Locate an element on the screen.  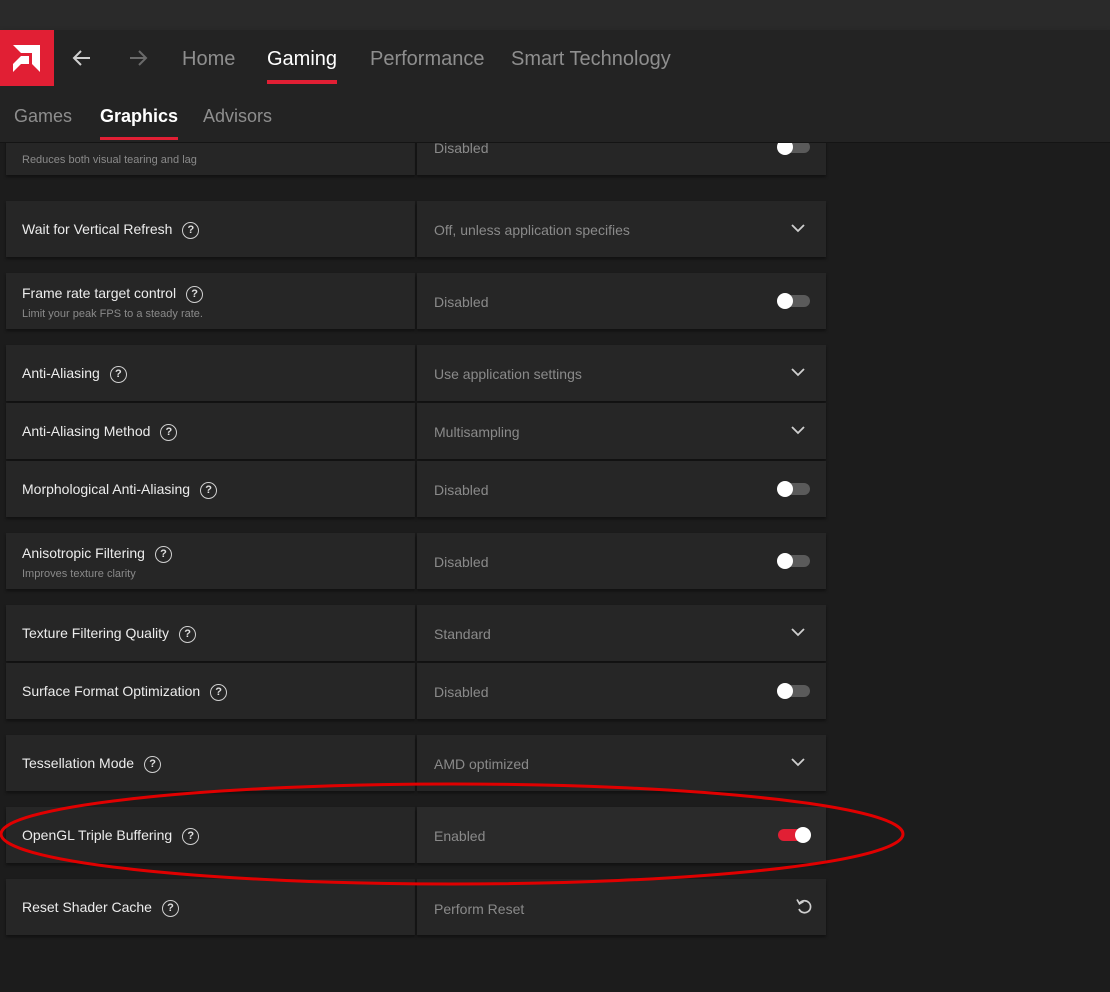
setting-row-texture-filtering-quality: Texture Filtering Quality? Standard is located at coordinates (416, 633).